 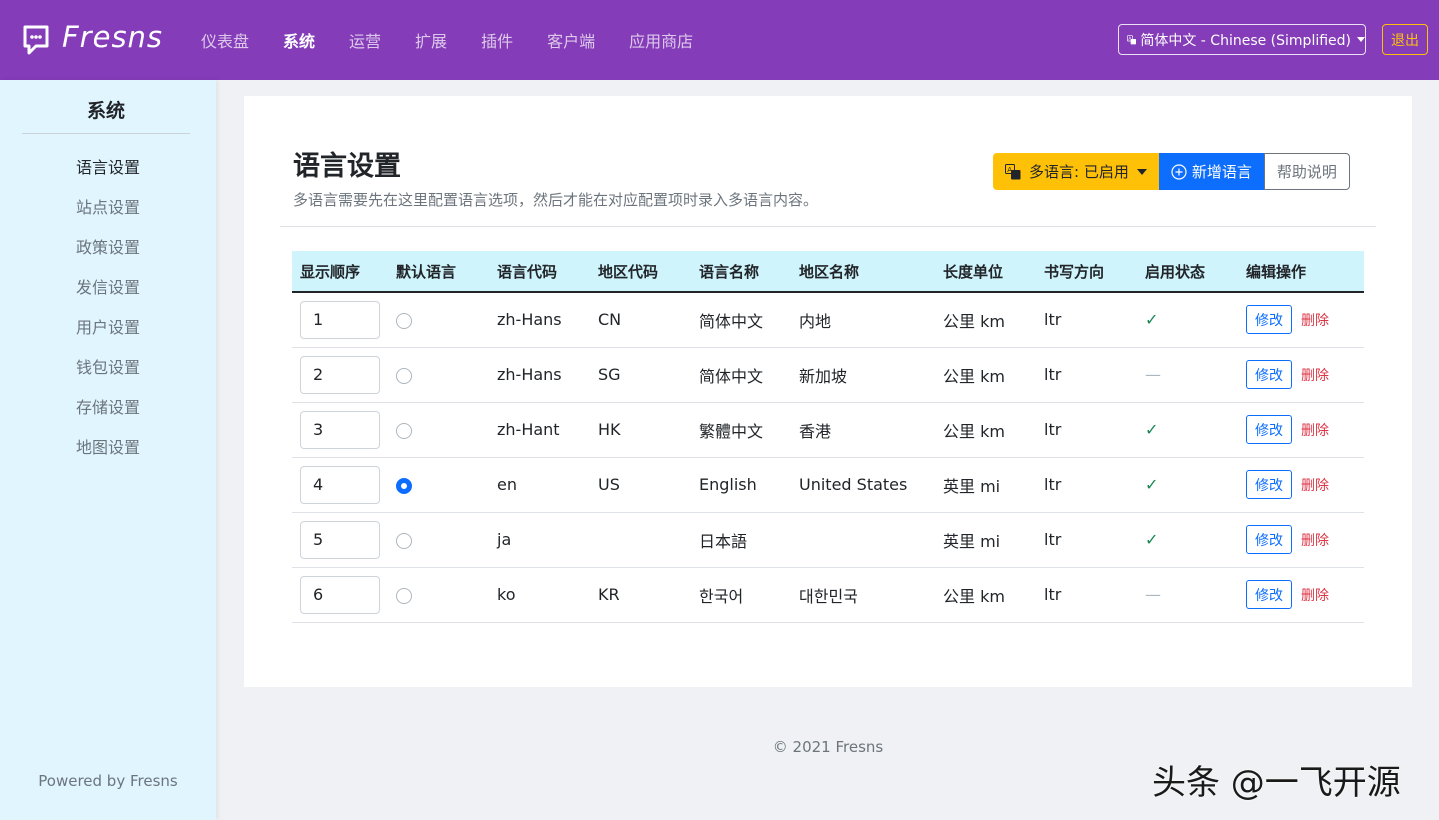 I want to click on display-order-input: 5, so click(x=340, y=539).